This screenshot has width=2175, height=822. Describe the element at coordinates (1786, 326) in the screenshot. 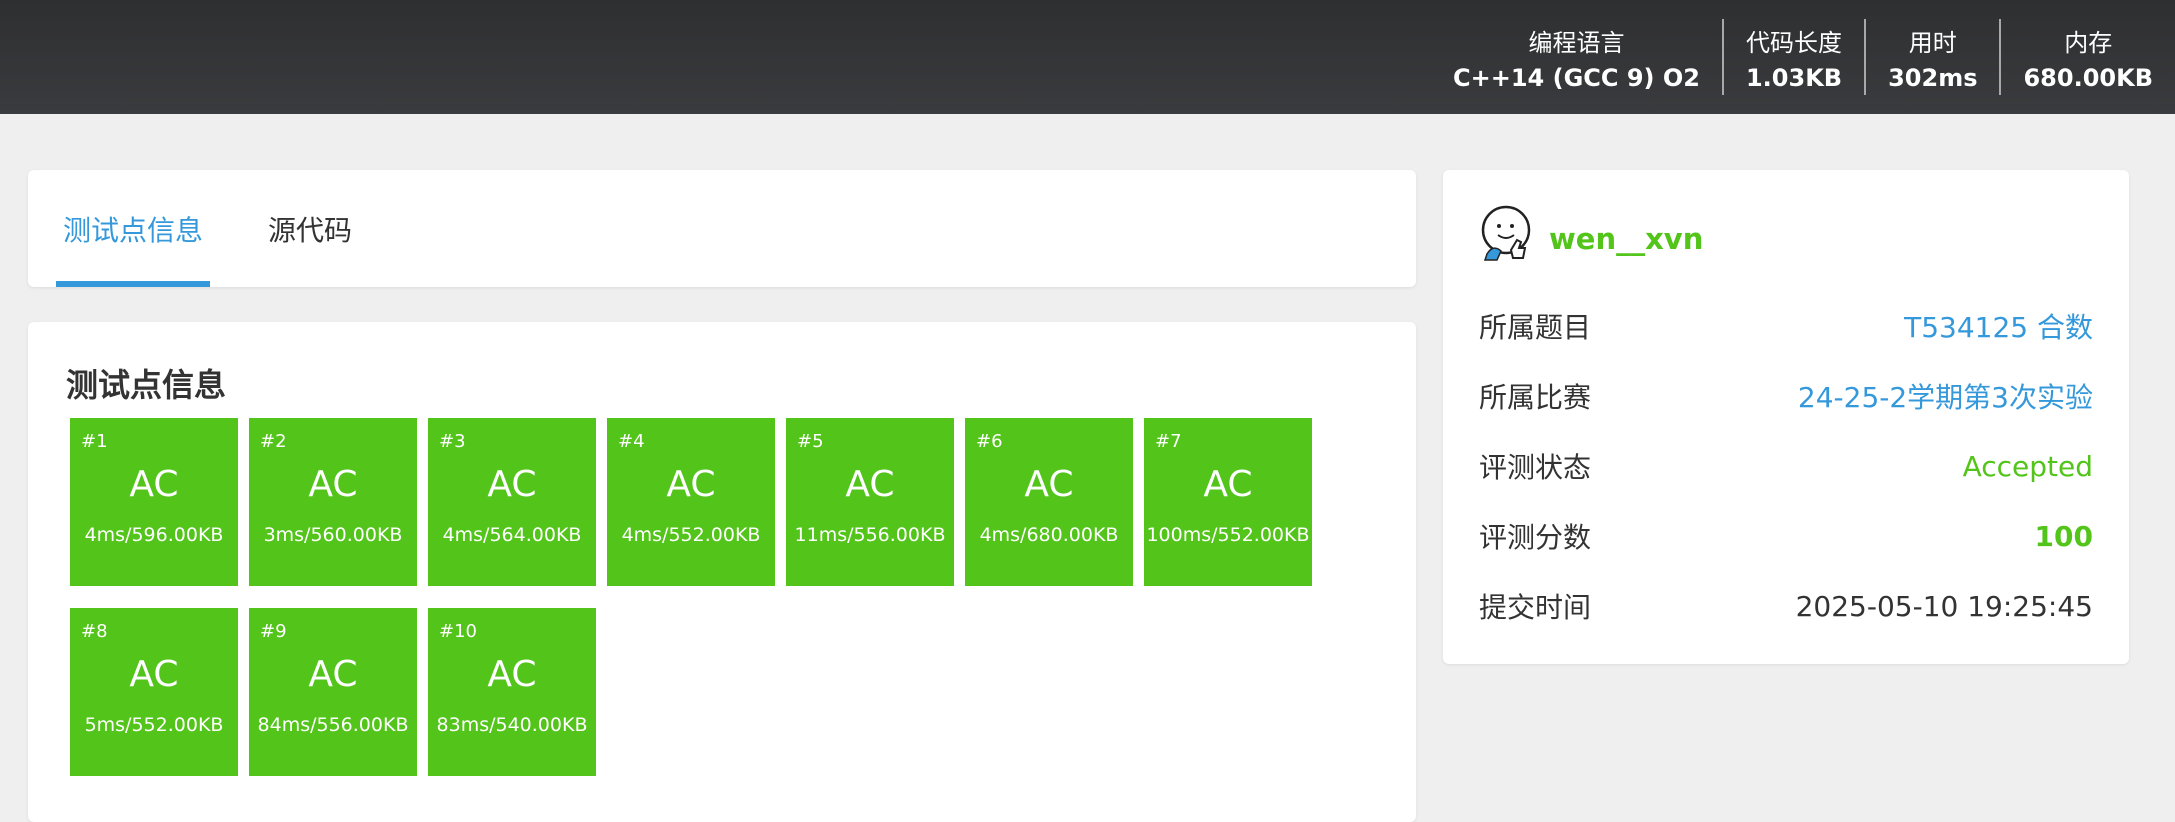

I see `info-row-problem: 所属题目 T534125 合数` at that location.